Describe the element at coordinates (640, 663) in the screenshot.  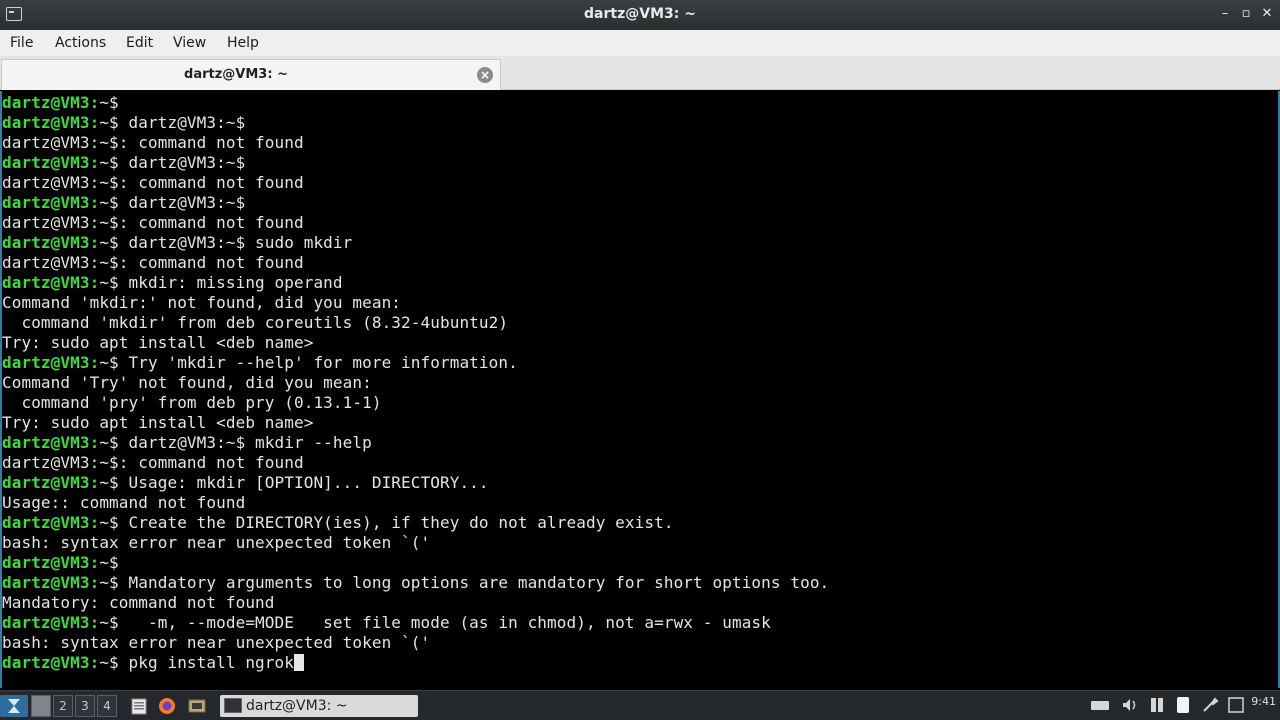
I see `terminal-line: dartz@VM3:~$ pkg install ngrok` at that location.